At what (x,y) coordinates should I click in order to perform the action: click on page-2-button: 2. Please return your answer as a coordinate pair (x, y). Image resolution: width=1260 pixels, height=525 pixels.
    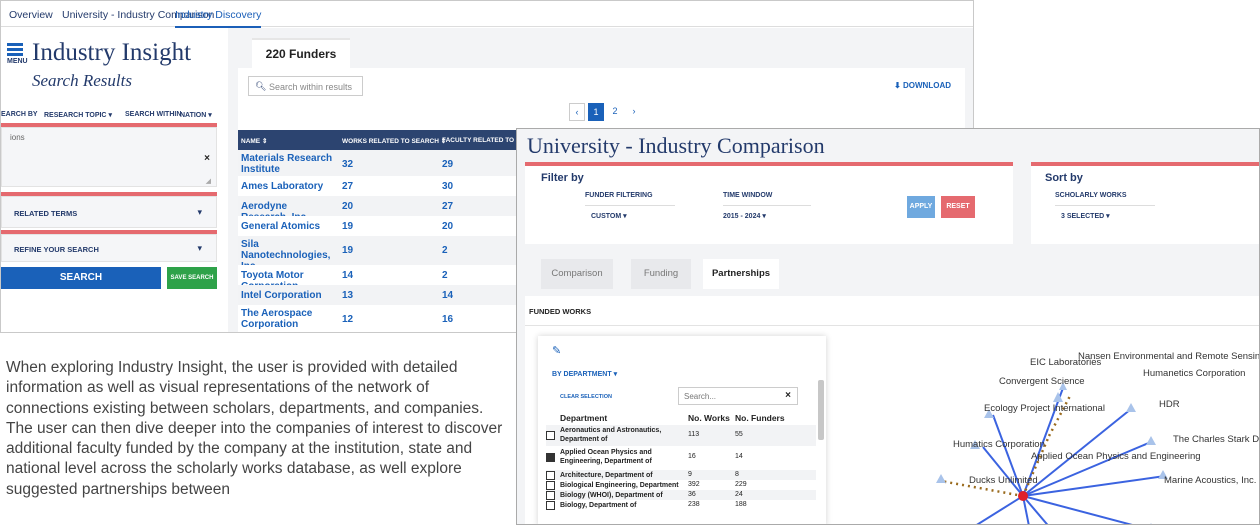
    Looking at the image, I should click on (615, 112).